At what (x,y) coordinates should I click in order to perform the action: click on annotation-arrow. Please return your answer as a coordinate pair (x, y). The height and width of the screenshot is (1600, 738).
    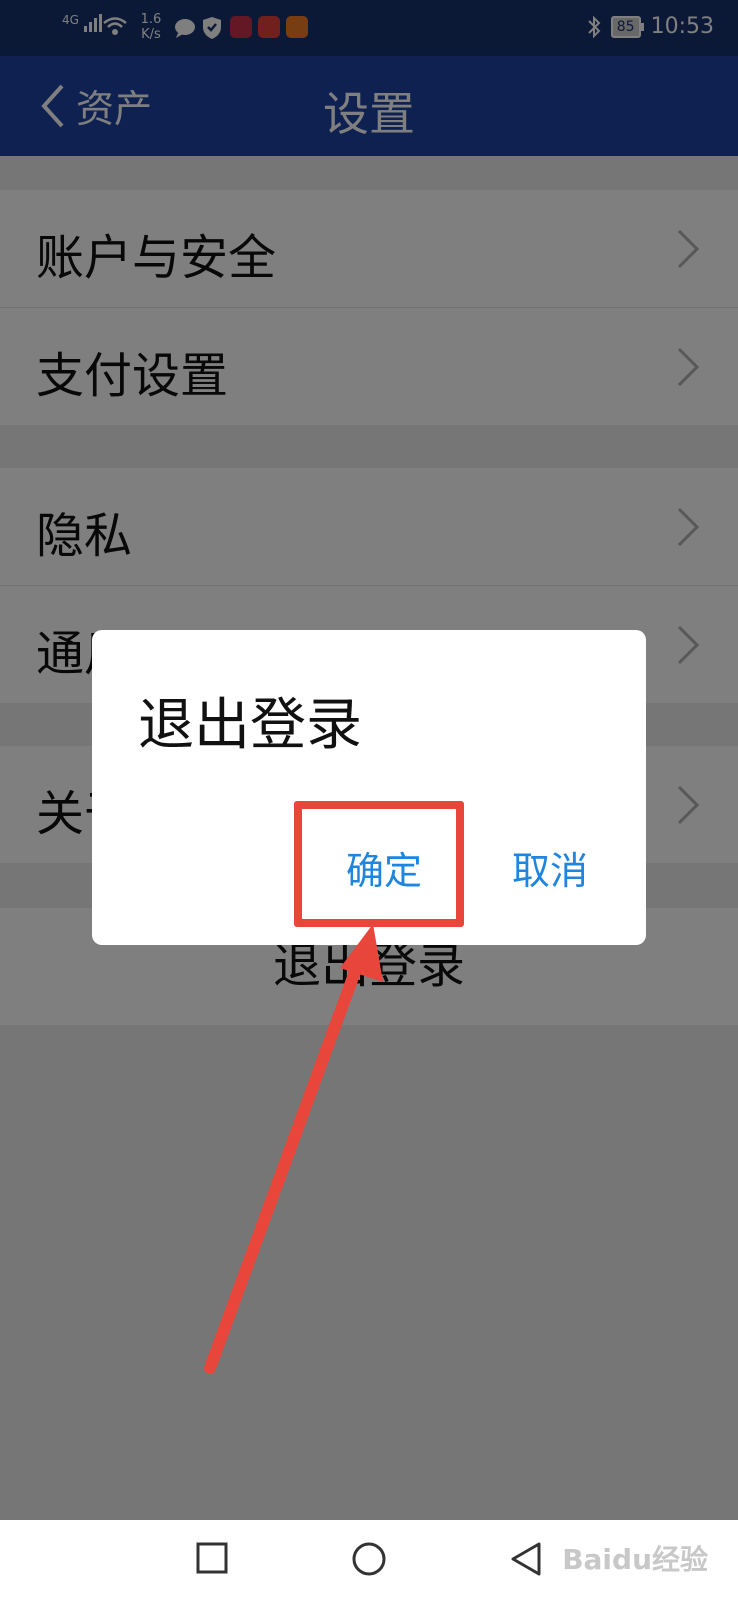
    Looking at the image, I should click on (293, 1149).